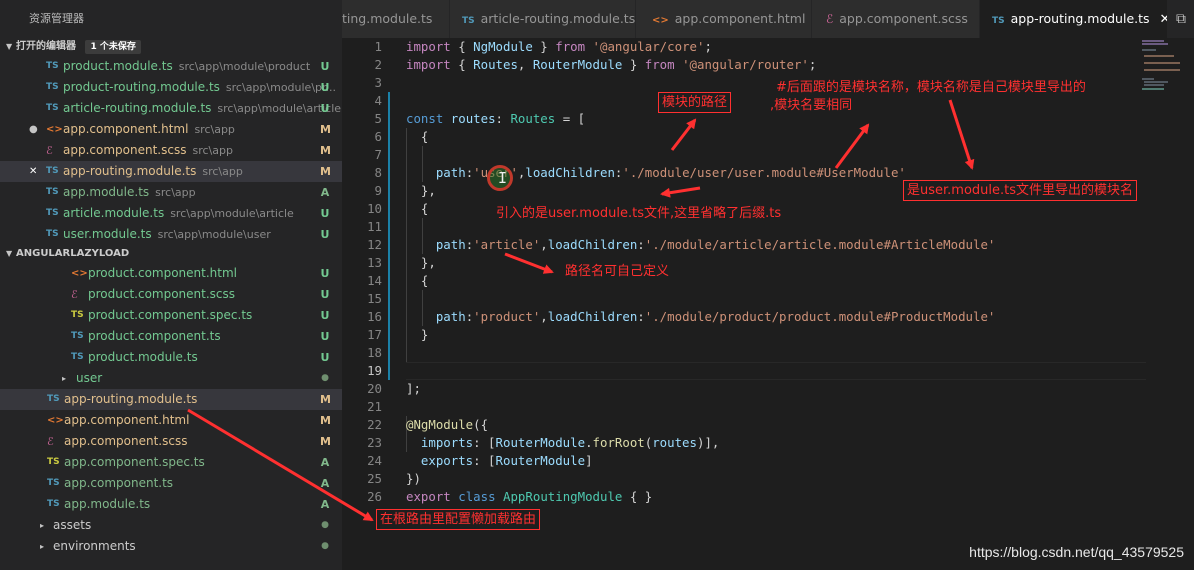  I want to click on tab-app-component-scss: ℰapp.component.scss, so click(896, 19).